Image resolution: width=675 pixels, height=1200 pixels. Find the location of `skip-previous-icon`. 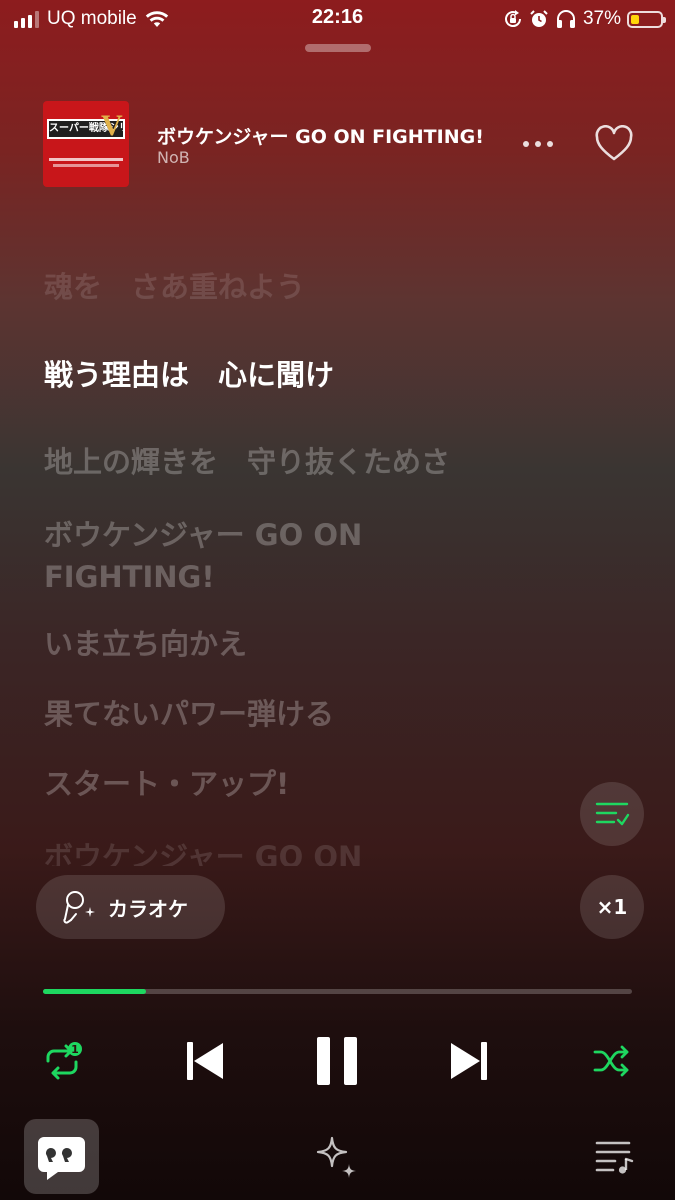

skip-previous-icon is located at coordinates (205, 1061).